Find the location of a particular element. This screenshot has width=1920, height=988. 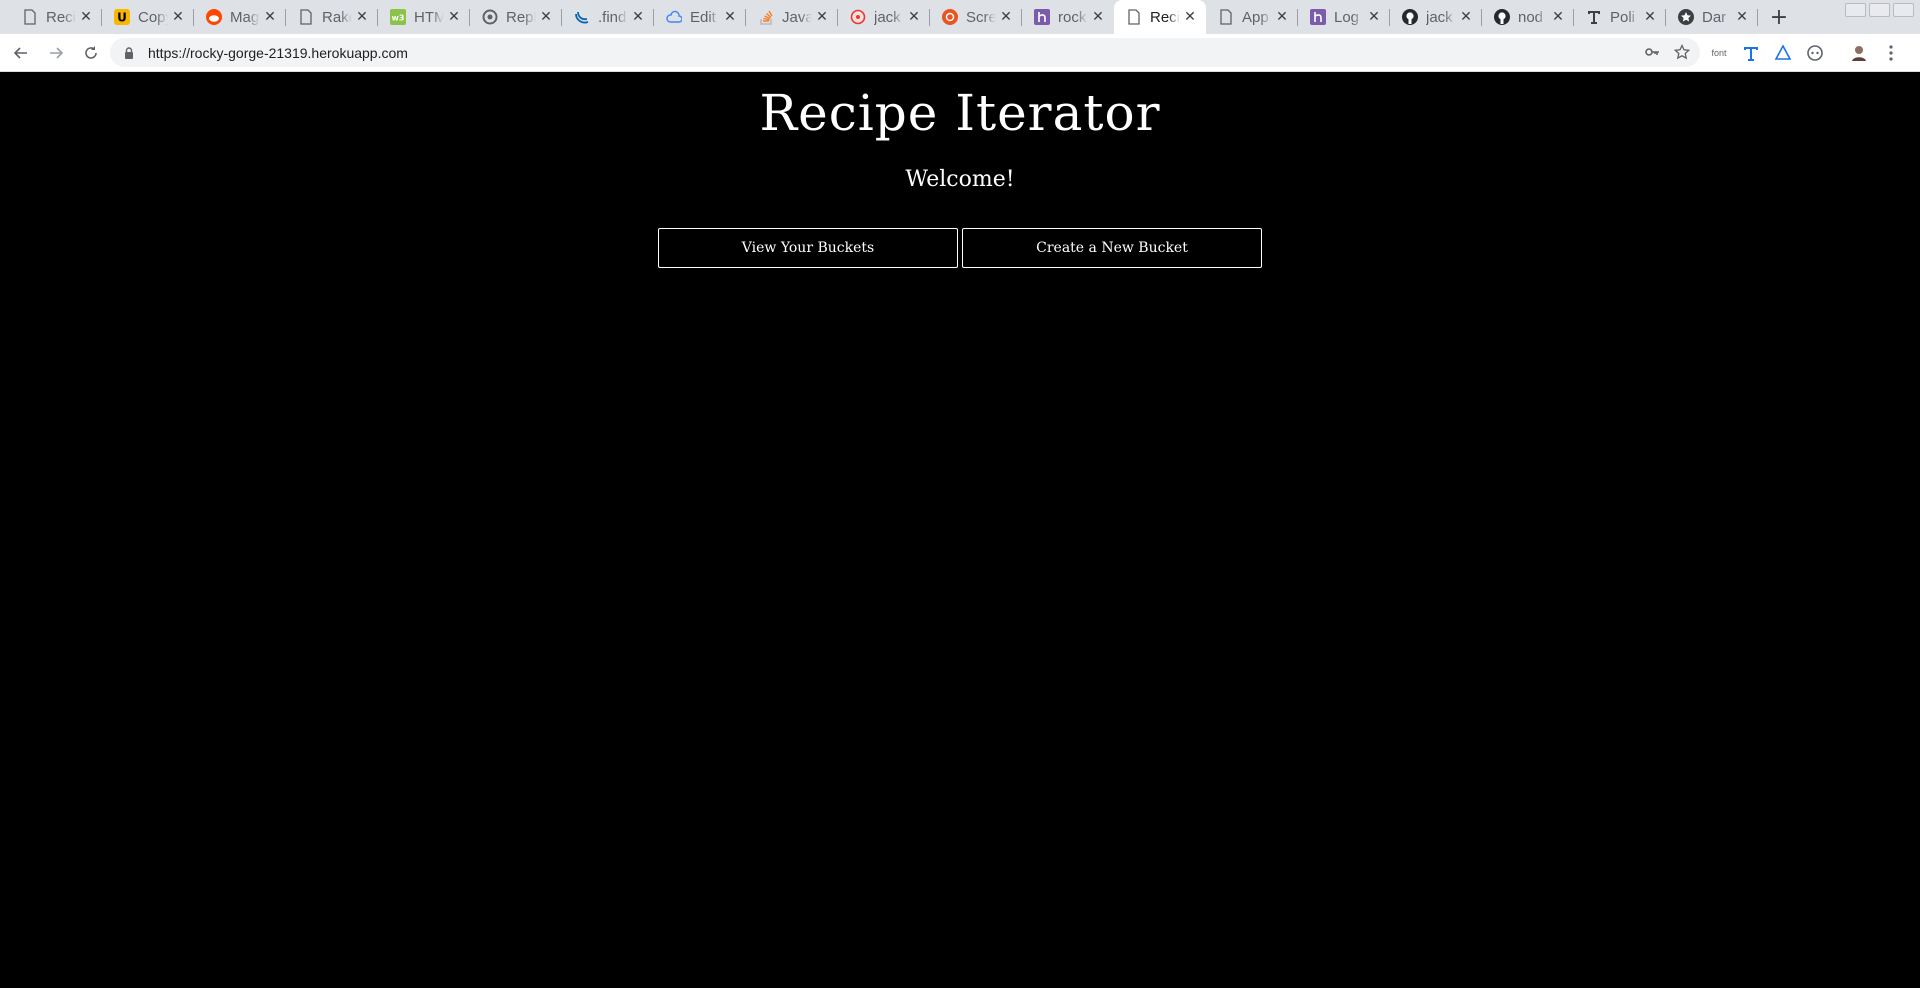

window-controls is located at coordinates (1879, 10).